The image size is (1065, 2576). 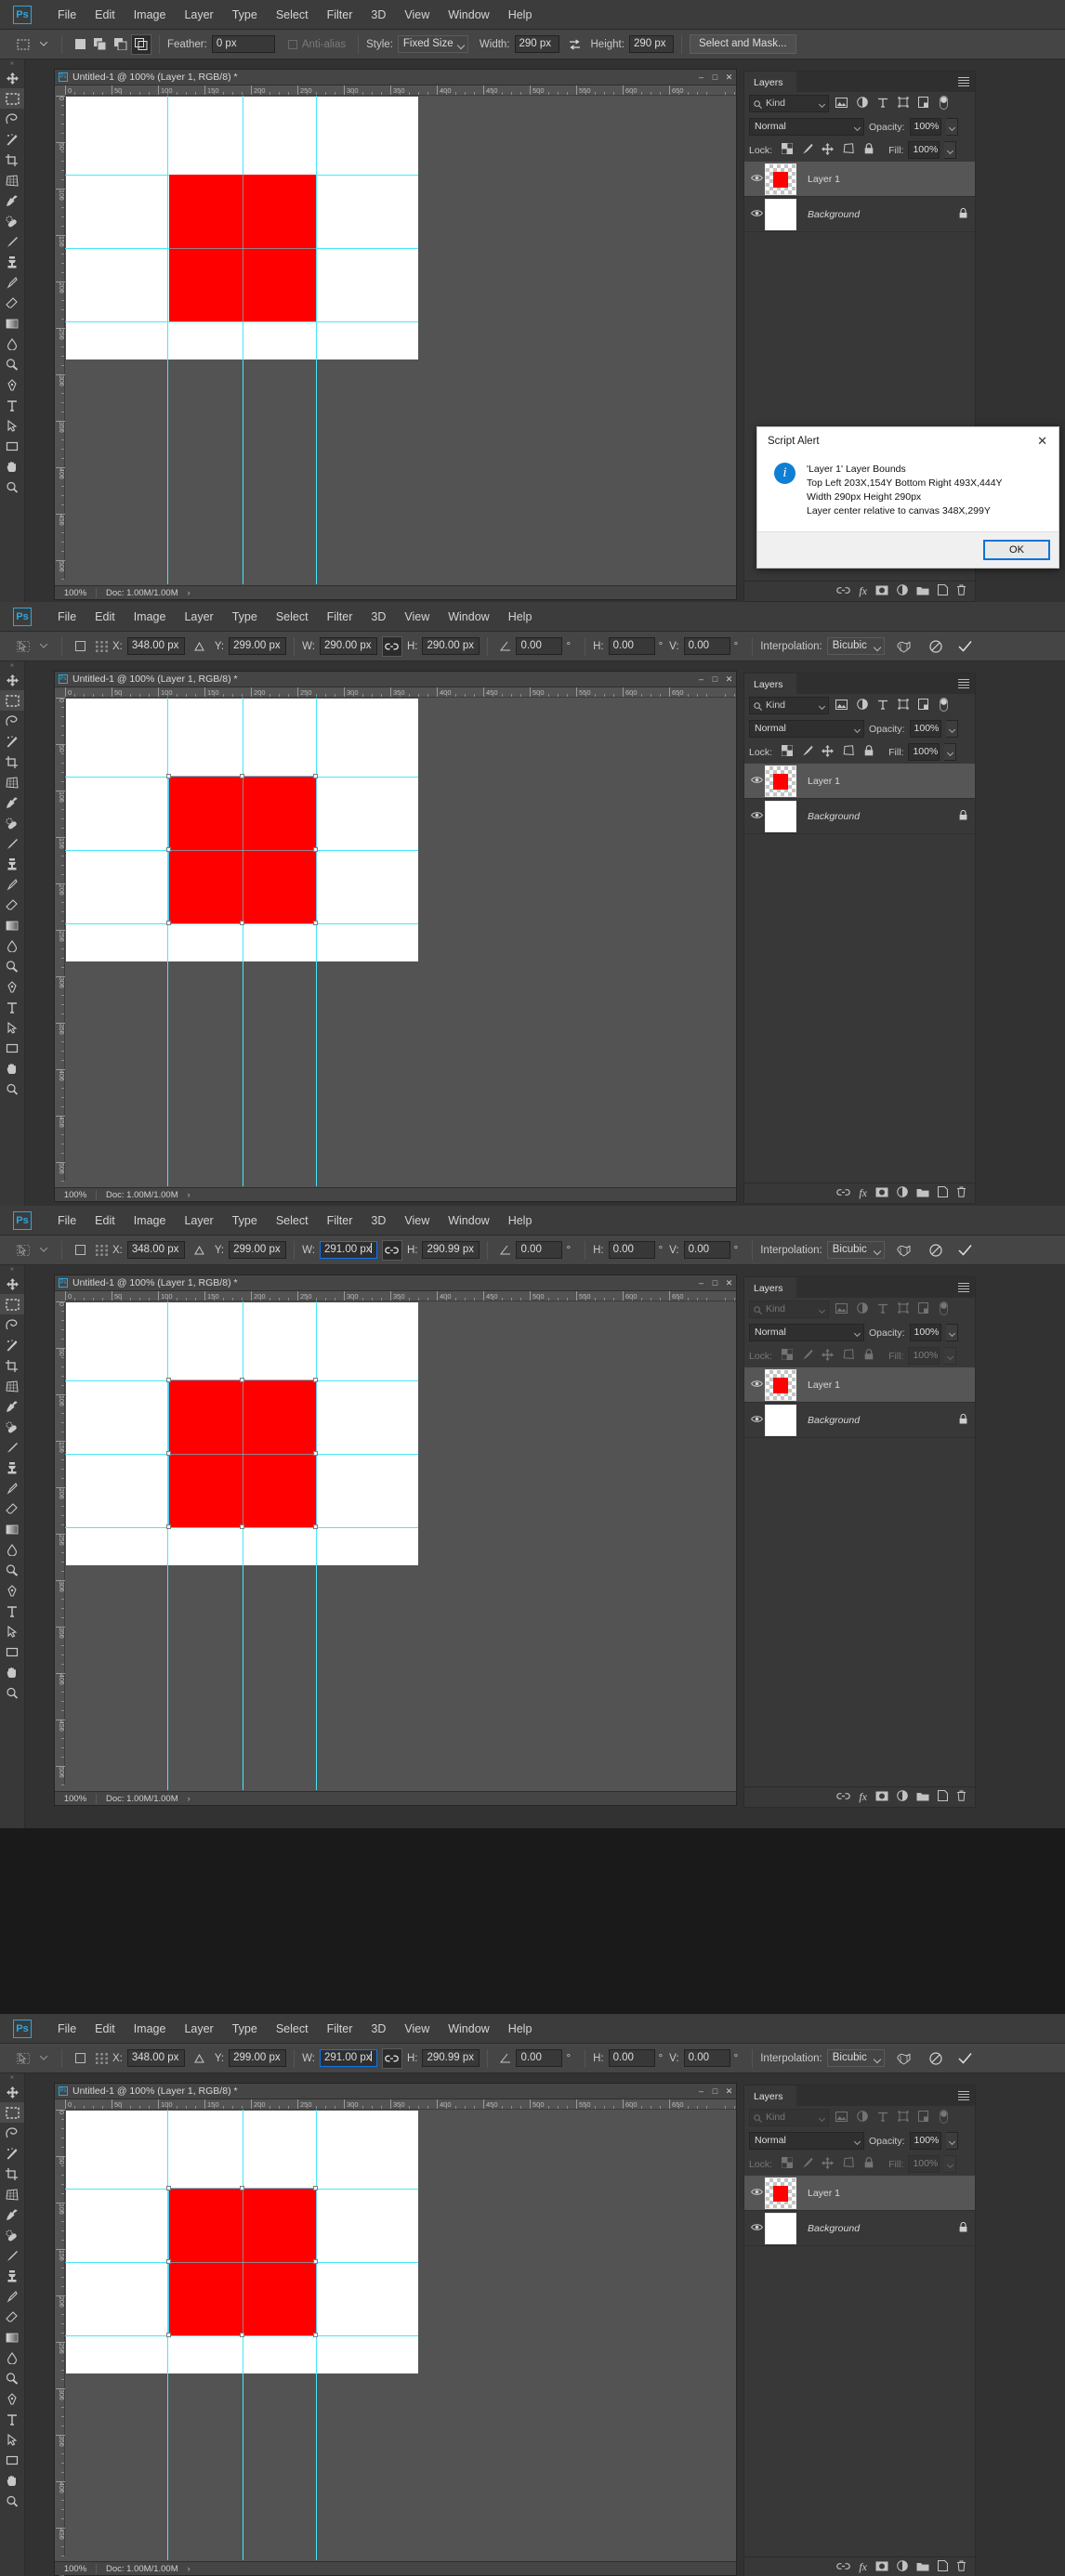 I want to click on smart-object-filter-icon, so click(x=923, y=2118).